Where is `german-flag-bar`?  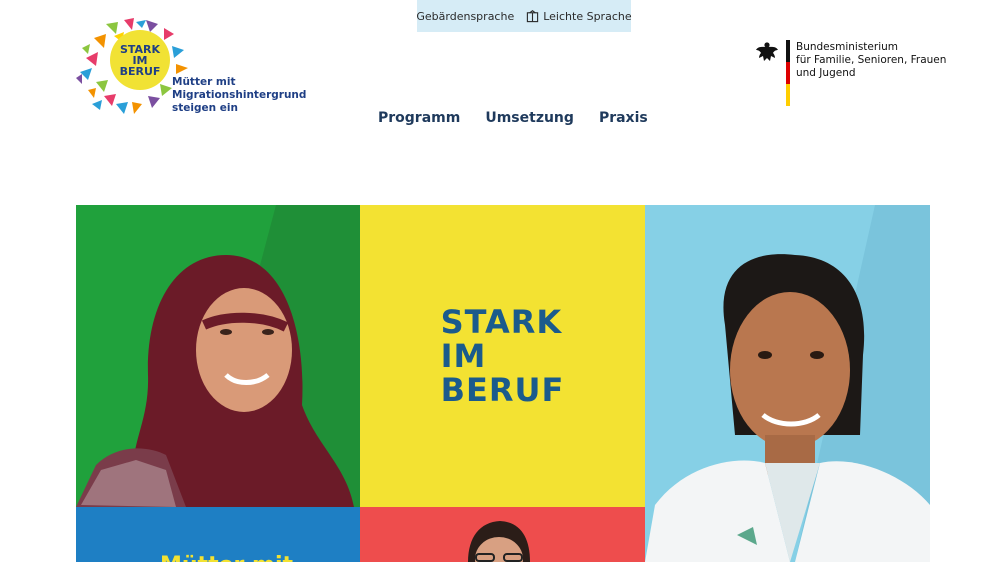 german-flag-bar is located at coordinates (788, 73).